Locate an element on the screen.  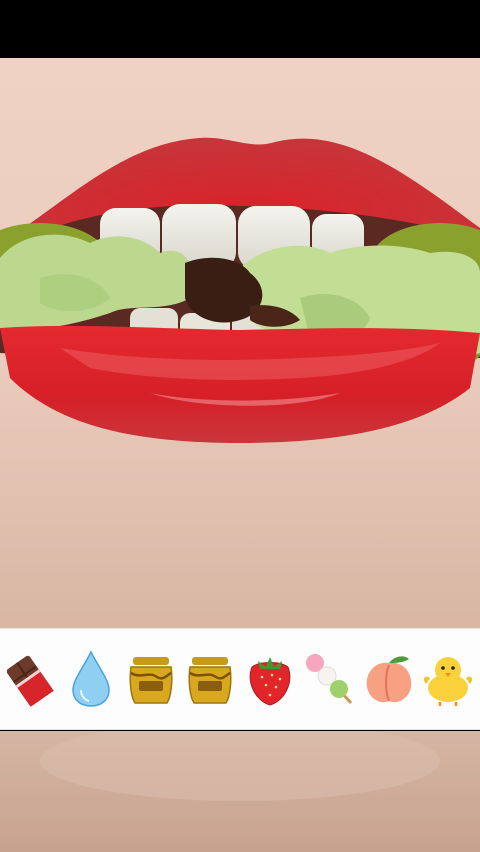
video-bottom-frame is located at coordinates (240, 791).